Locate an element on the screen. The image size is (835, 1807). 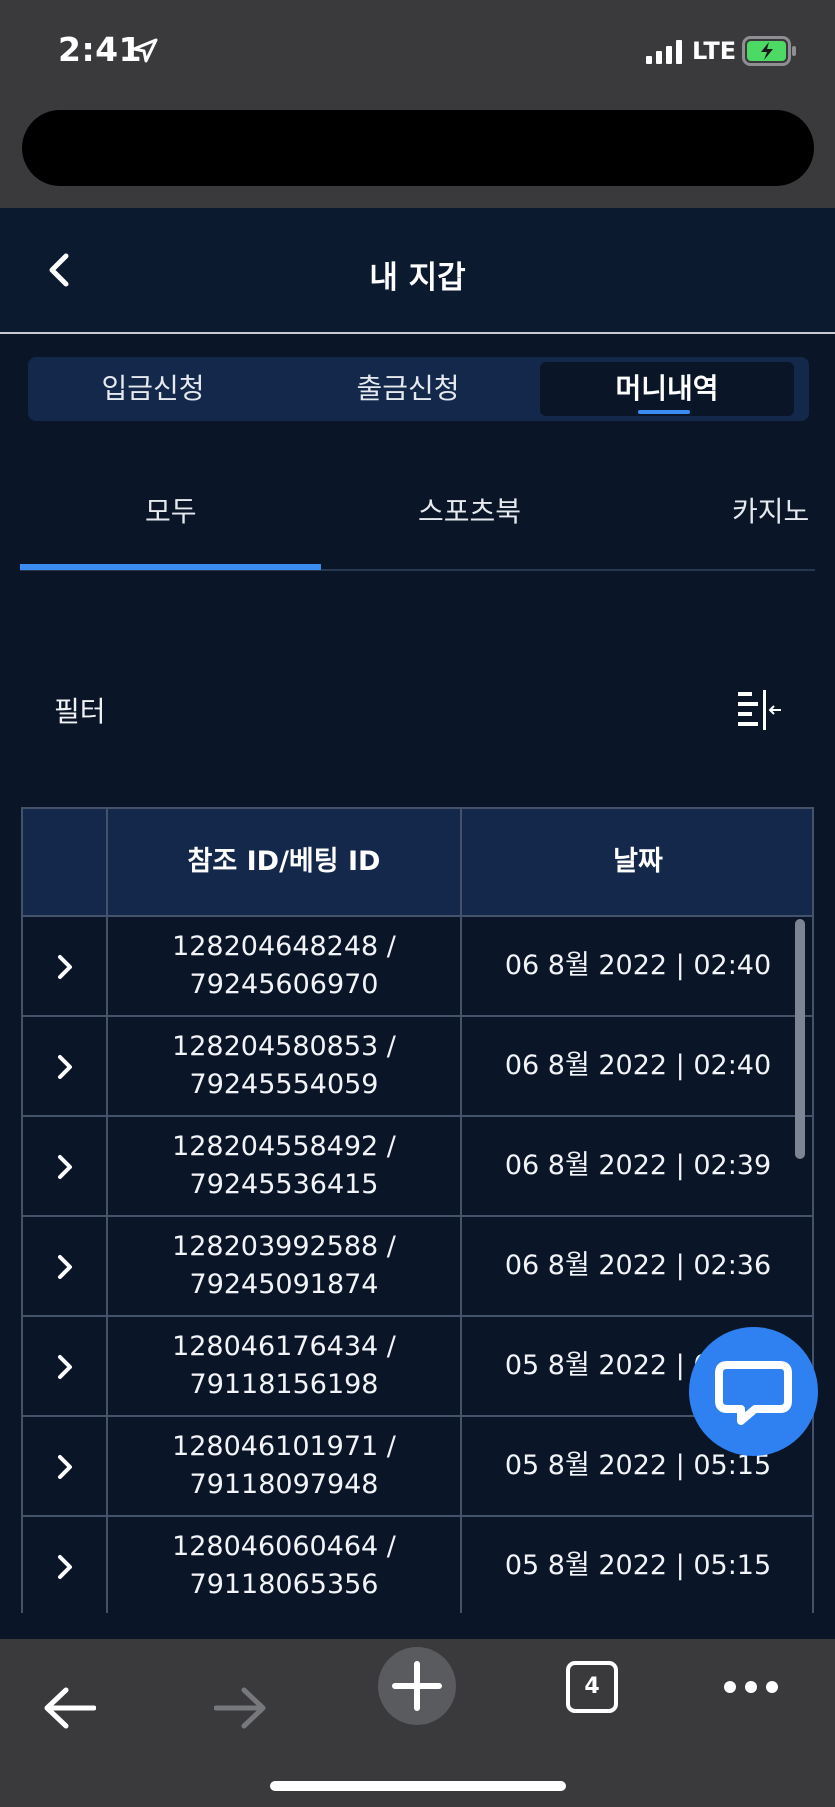
ref-id: 128046176434 / is located at coordinates (284, 1346).